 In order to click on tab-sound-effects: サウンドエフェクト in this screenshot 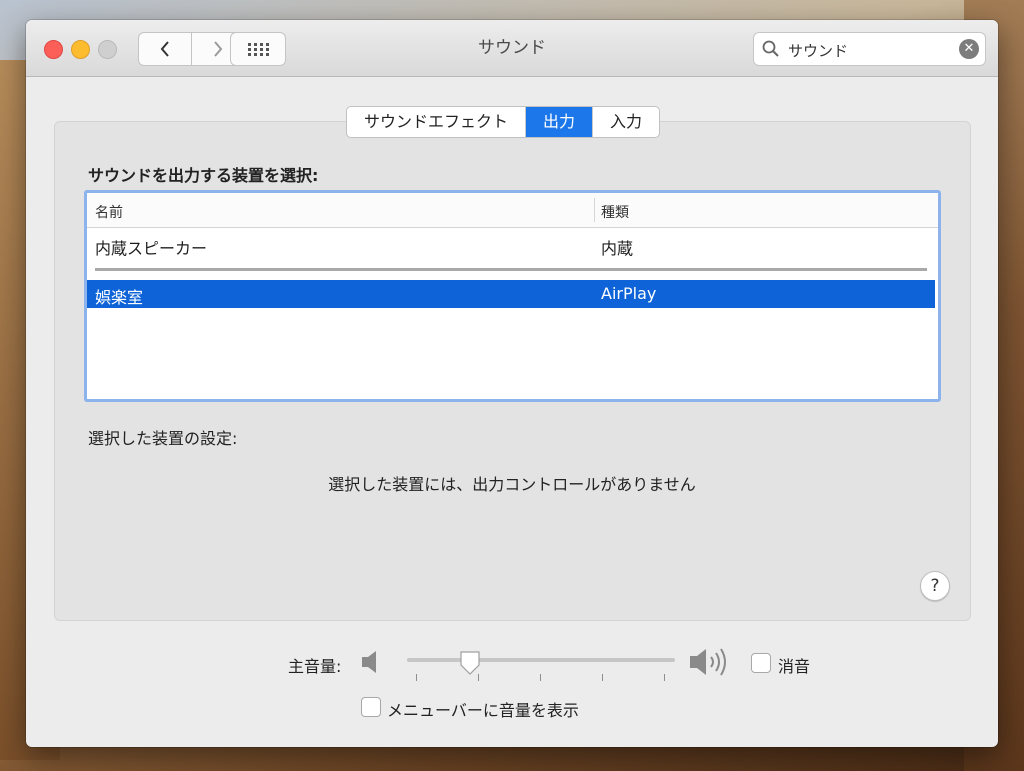, I will do `click(437, 122)`.